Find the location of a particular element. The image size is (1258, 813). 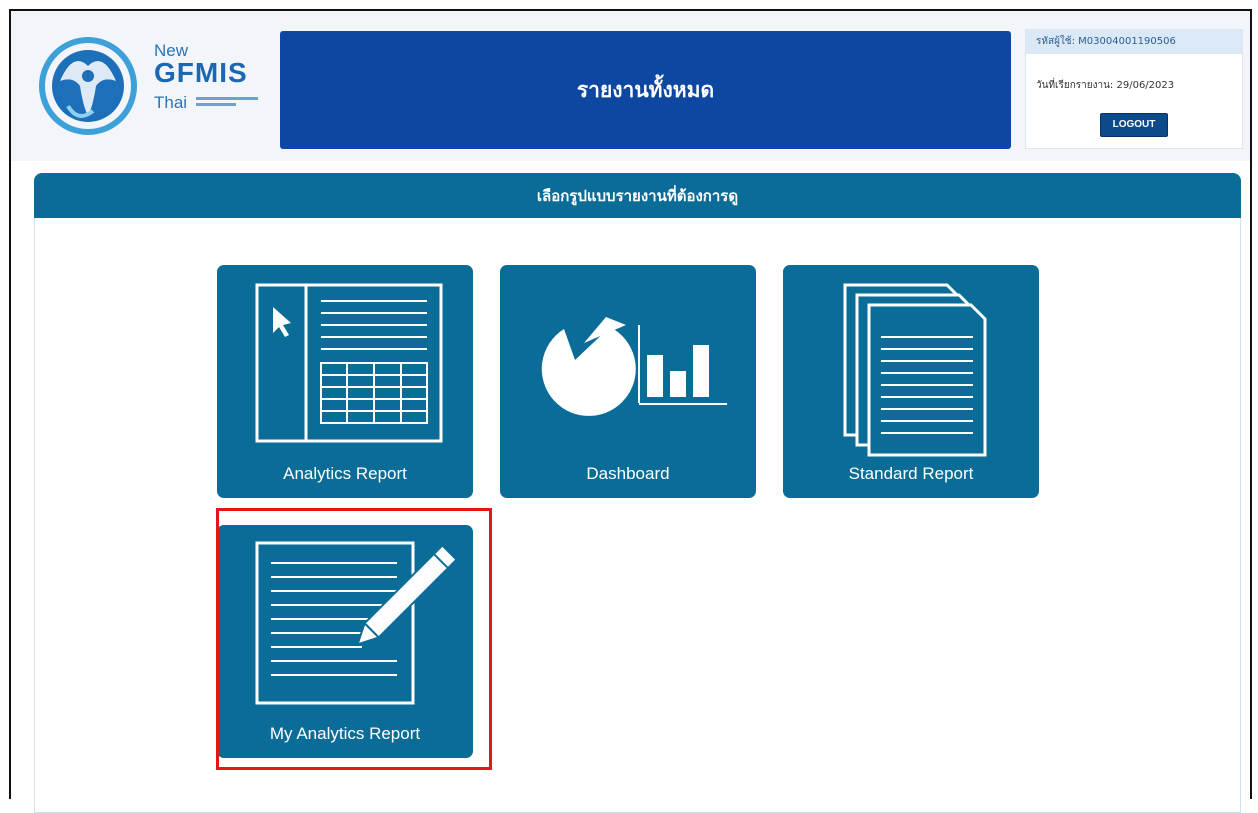

garuda-emblem-icon is located at coordinates (88, 86).